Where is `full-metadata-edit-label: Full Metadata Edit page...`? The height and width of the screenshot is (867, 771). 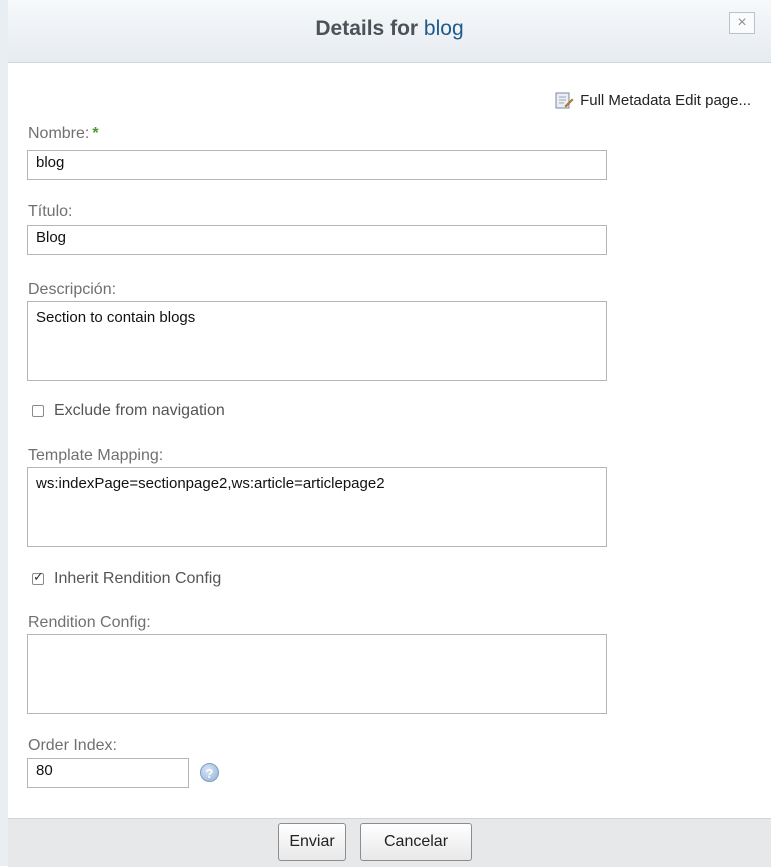
full-metadata-edit-label: Full Metadata Edit page... is located at coordinates (665, 100).